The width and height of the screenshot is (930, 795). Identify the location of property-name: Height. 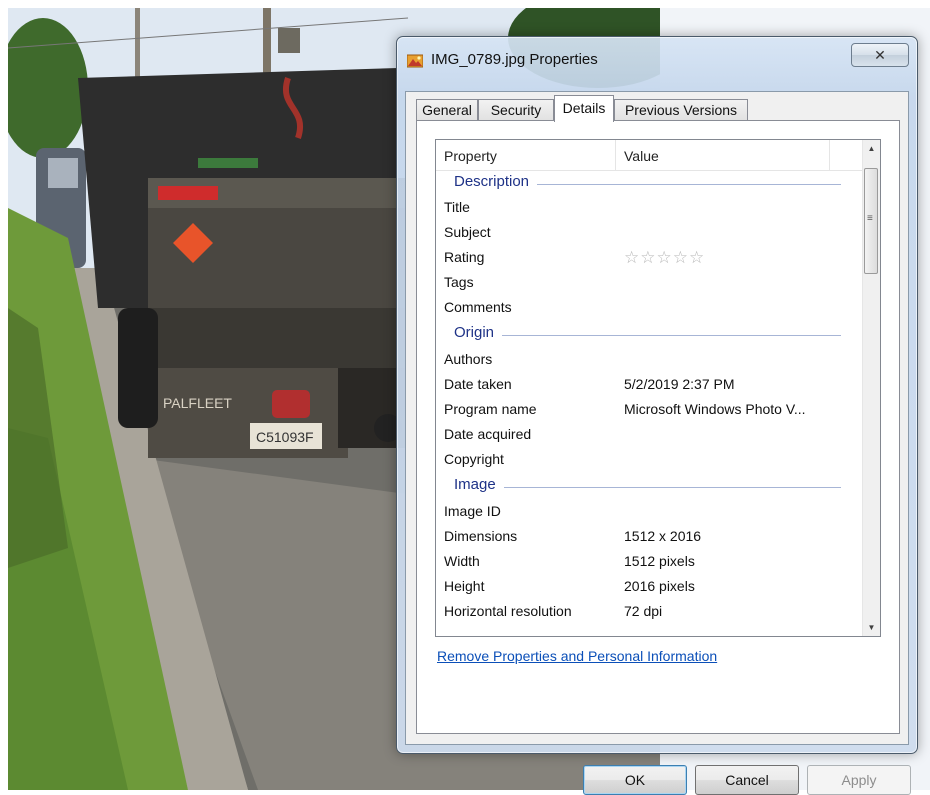
(464, 586).